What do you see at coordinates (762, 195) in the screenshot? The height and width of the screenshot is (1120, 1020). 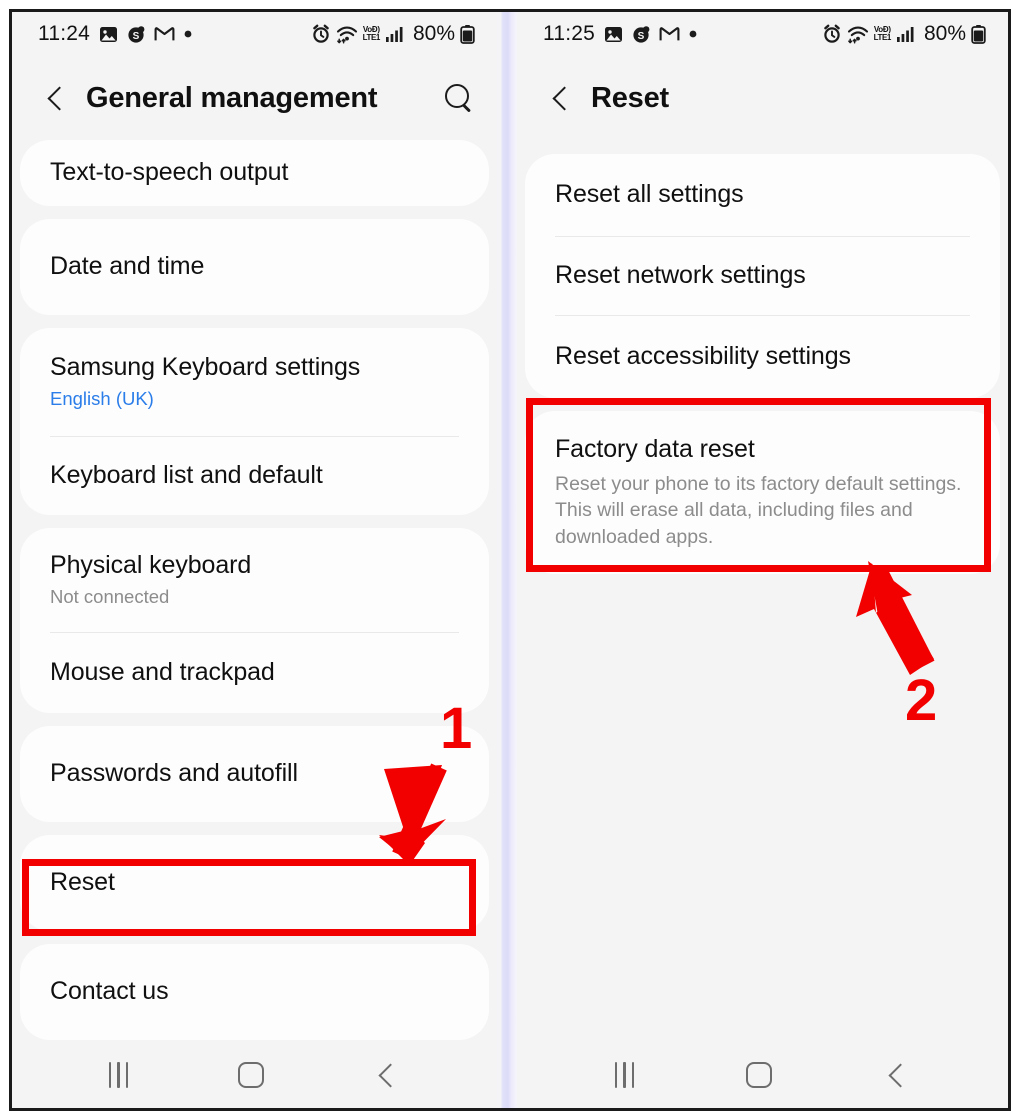 I see `list-item-reset-all-settings: Reset all settings` at bounding box center [762, 195].